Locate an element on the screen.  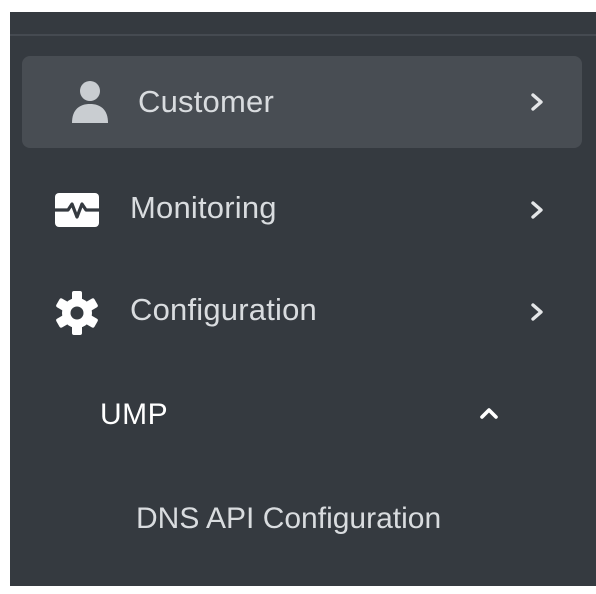
sidebar-item-label: Customer is located at coordinates (206, 101).